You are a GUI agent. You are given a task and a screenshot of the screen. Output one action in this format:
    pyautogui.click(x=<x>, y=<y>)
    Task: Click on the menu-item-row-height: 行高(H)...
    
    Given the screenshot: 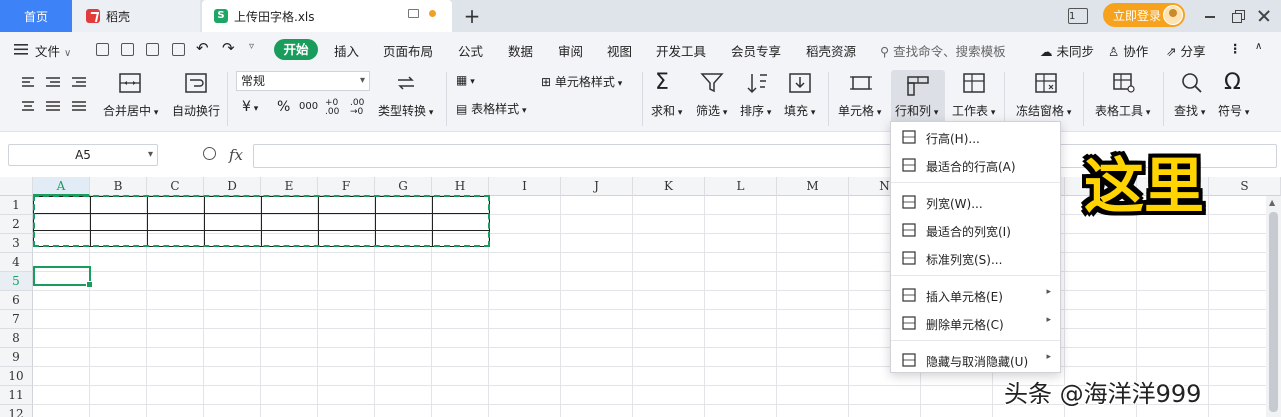 What is the action you would take?
    pyautogui.click(x=975, y=137)
    